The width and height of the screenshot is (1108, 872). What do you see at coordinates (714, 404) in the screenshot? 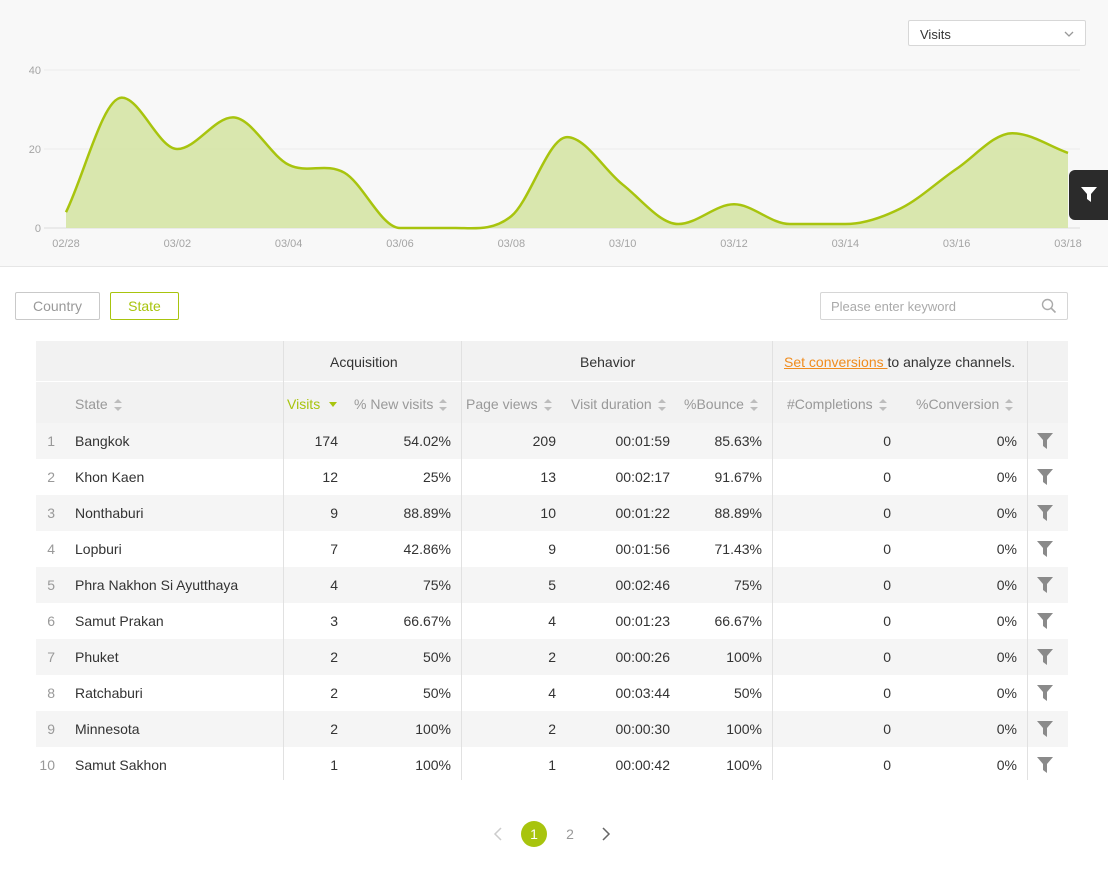
I see `col-bounce-label: %Bounce` at bounding box center [714, 404].